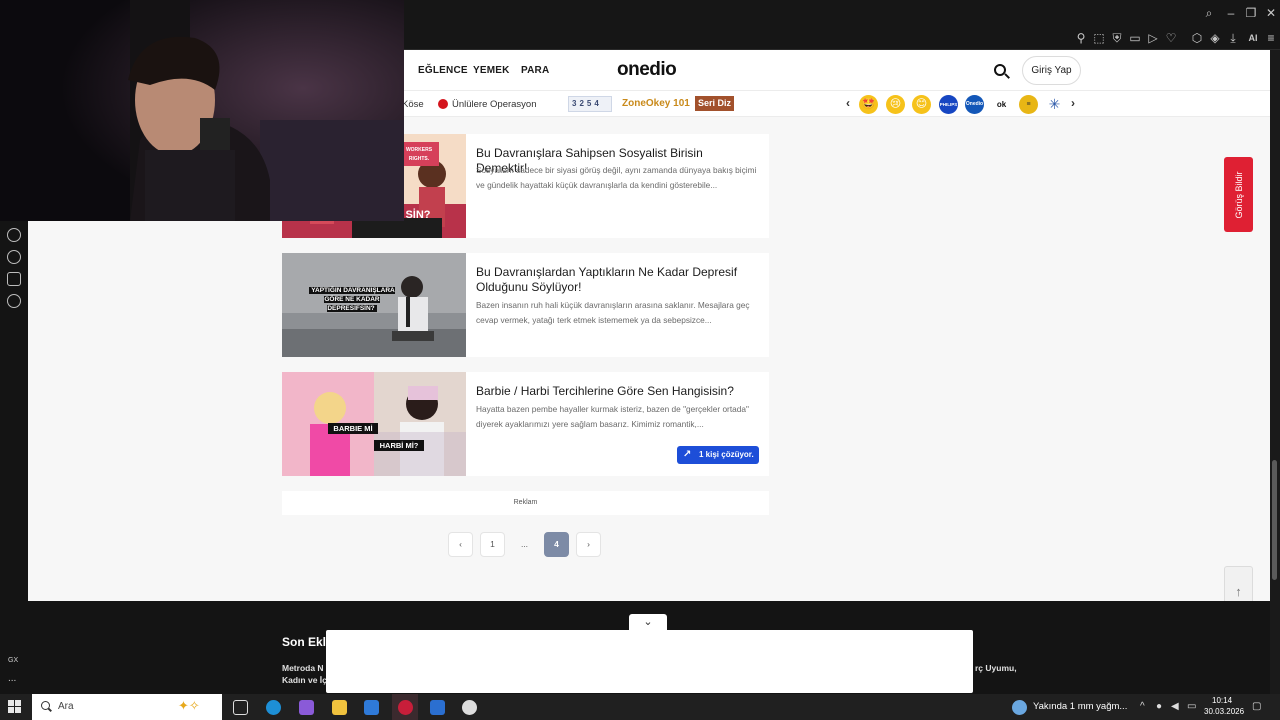 This screenshot has height=720, width=1280. What do you see at coordinates (273, 707) in the screenshot?
I see `edge-icon` at bounding box center [273, 707].